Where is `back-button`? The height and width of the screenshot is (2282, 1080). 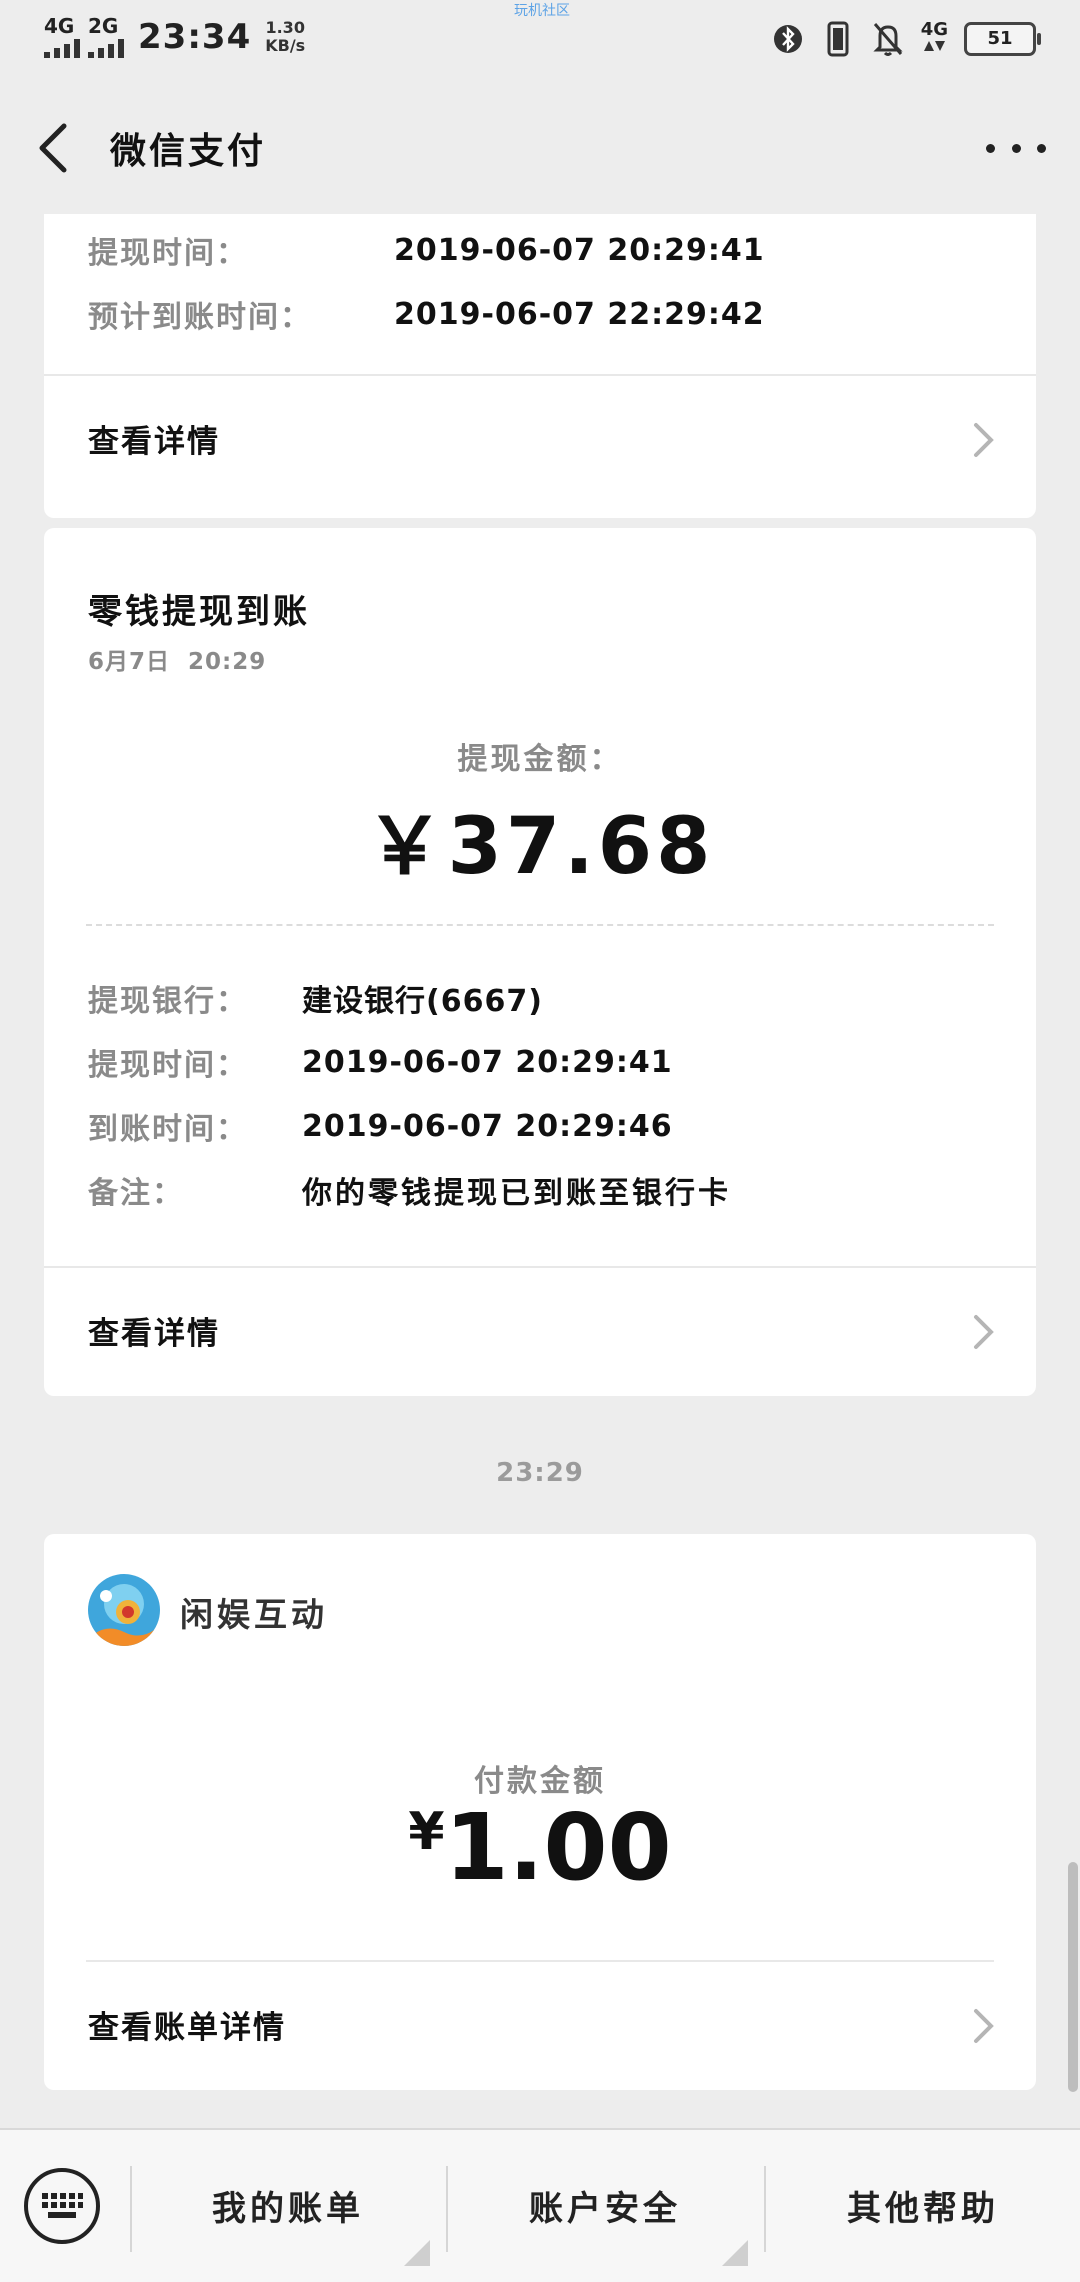 back-button is located at coordinates (54, 148).